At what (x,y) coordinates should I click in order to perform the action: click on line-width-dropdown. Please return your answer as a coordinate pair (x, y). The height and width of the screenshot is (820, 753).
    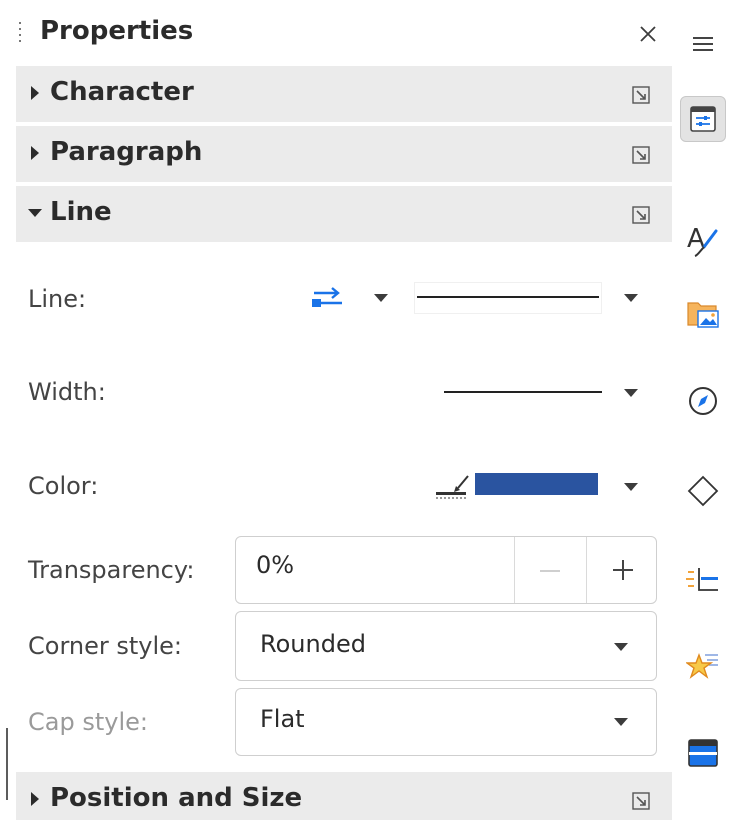
    Looking at the image, I should click on (631, 393).